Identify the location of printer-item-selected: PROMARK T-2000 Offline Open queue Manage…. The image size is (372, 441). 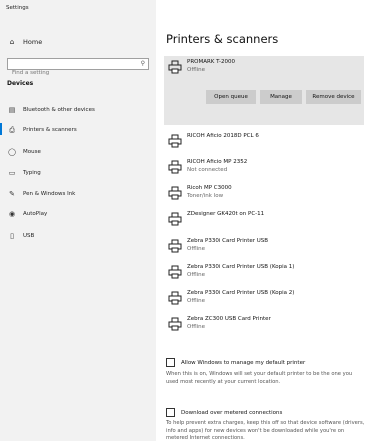
(264, 90).